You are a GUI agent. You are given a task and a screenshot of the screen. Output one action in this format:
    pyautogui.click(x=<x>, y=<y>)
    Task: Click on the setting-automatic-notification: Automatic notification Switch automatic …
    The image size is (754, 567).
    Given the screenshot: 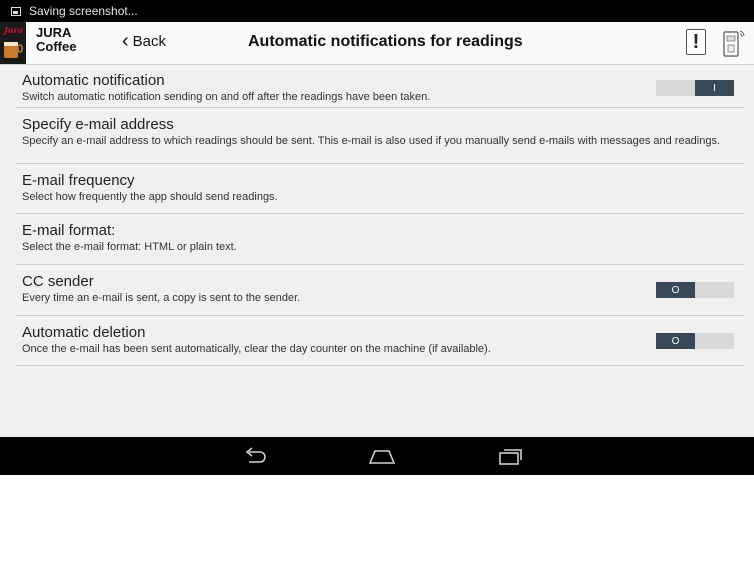 What is the action you would take?
    pyautogui.click(x=380, y=86)
    